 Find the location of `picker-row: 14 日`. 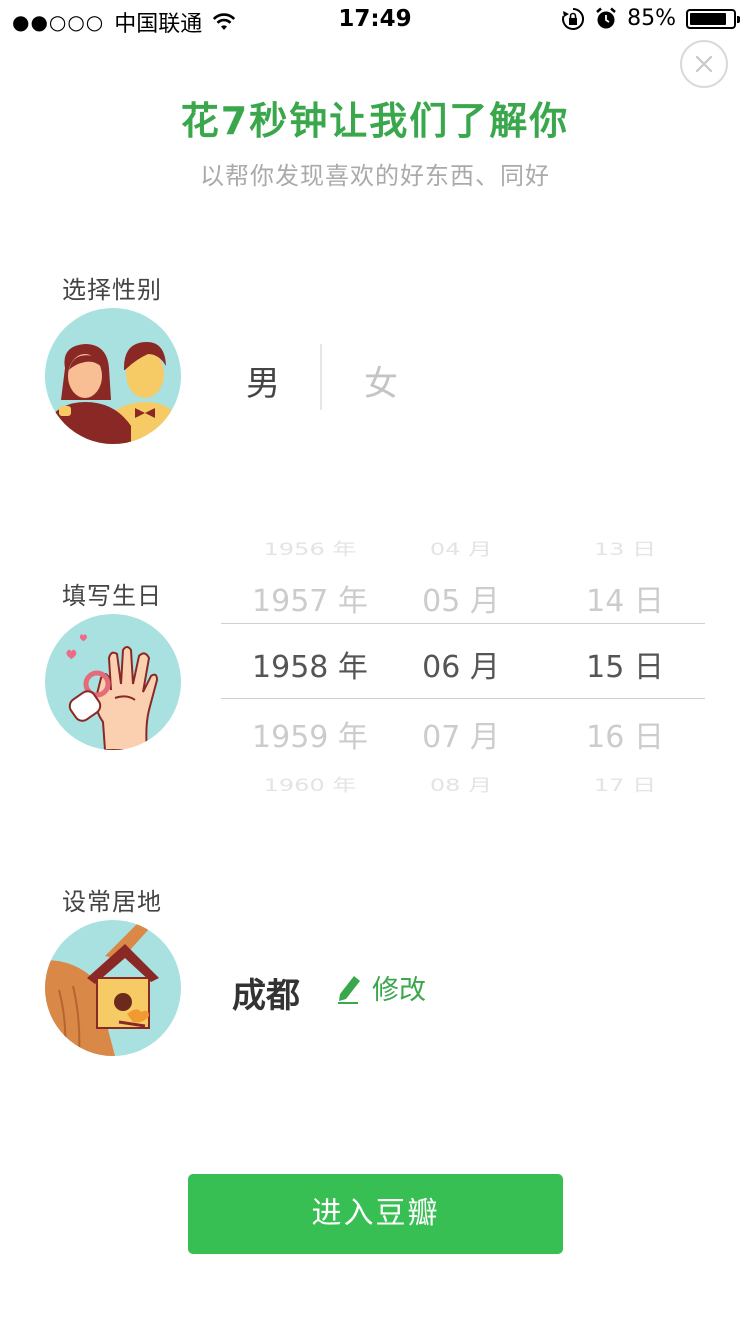

picker-row: 14 日 is located at coordinates (625, 601).